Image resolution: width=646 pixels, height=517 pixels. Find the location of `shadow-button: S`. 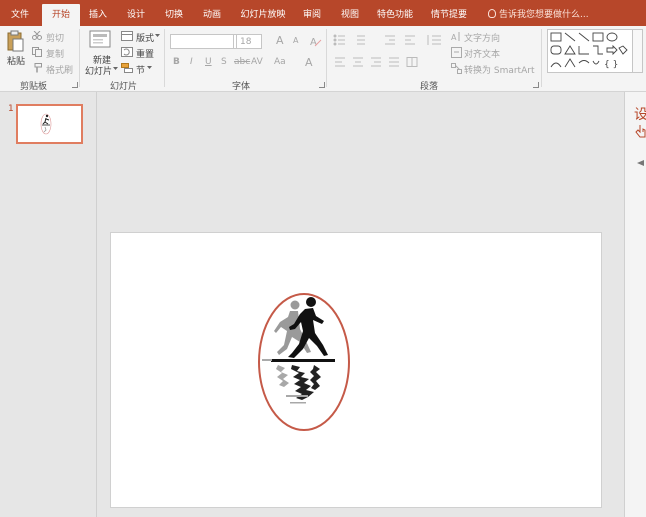

shadow-button: S is located at coordinates (224, 62).